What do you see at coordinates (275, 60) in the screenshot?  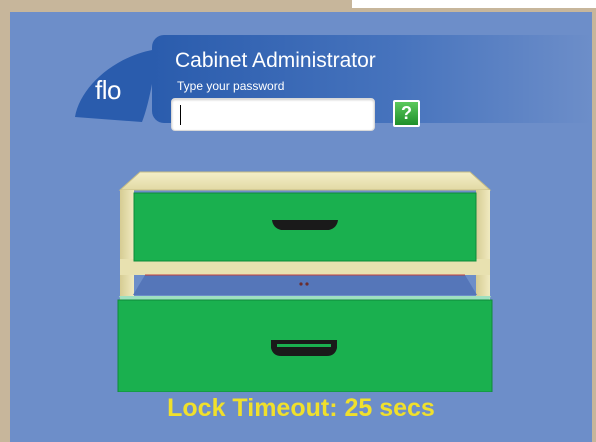 I see `panel-title: Cabinet Administrator` at bounding box center [275, 60].